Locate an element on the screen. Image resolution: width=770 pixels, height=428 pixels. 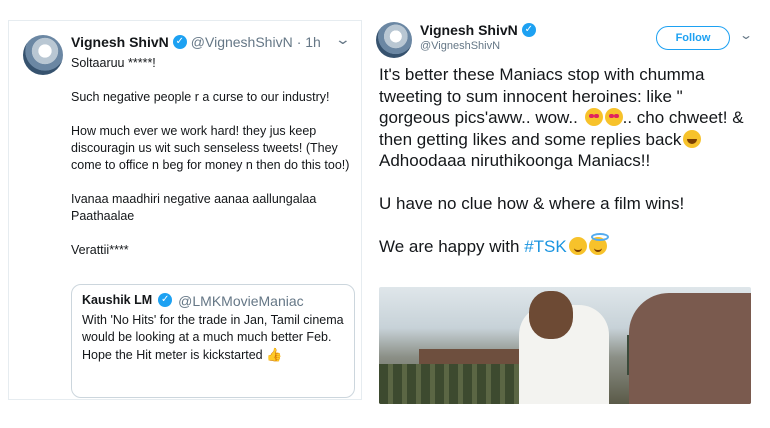
tweet-header: Vignesh ShivN ✓ is located at coordinates (478, 30).